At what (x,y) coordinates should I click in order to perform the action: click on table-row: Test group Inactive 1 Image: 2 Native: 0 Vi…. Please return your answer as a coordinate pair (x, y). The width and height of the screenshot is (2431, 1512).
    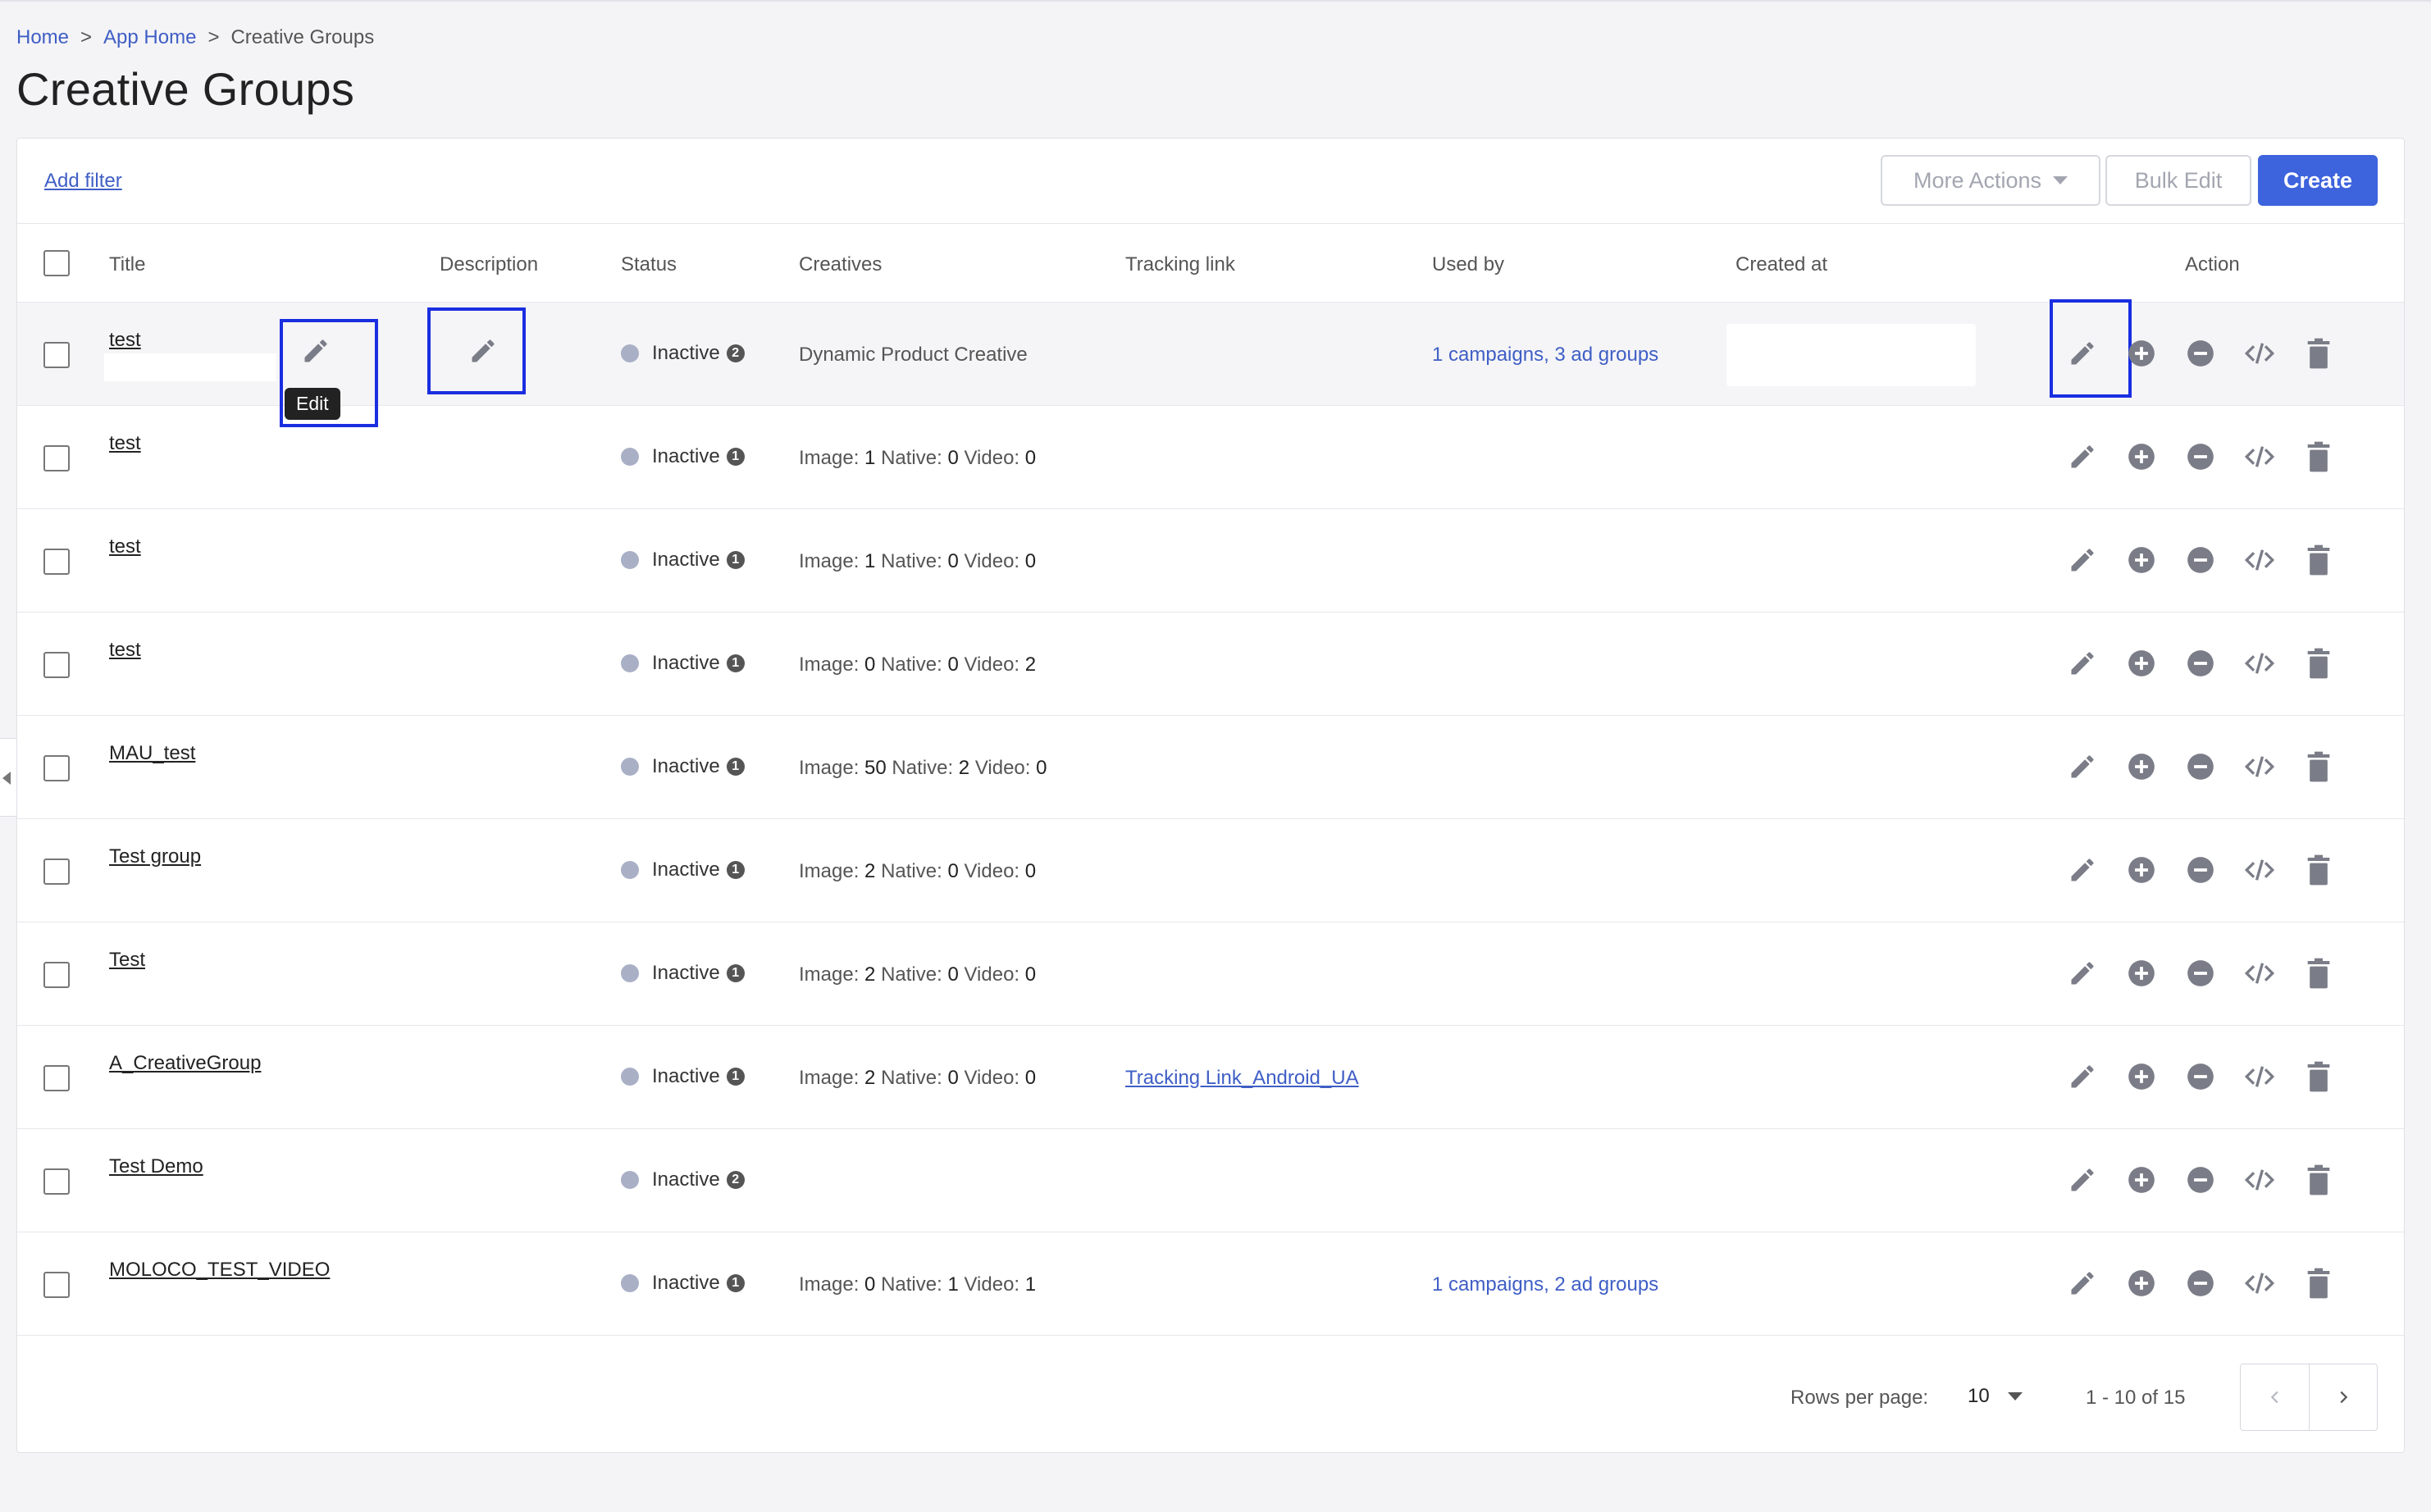
    Looking at the image, I should click on (1210, 870).